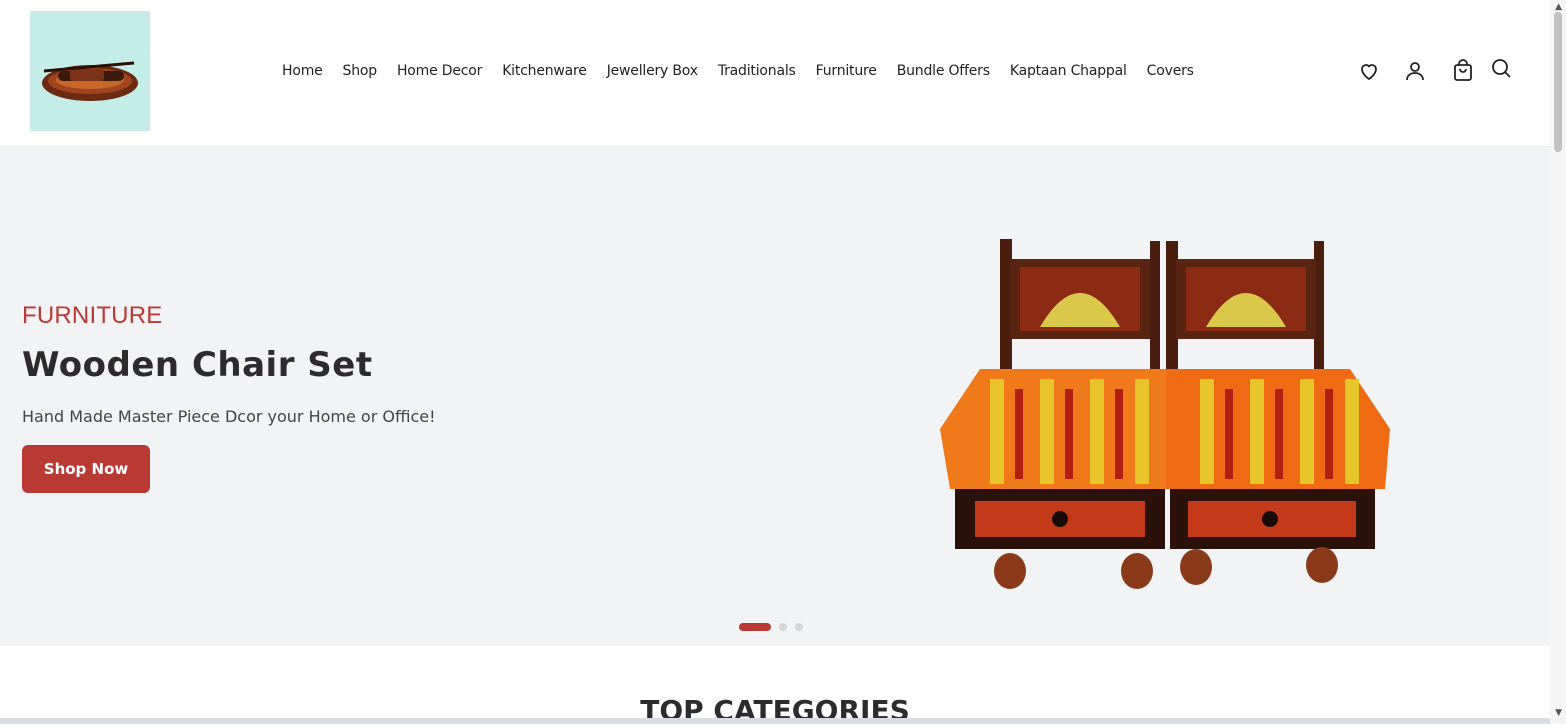 The image size is (1566, 727). I want to click on site-logo, so click(90, 71).